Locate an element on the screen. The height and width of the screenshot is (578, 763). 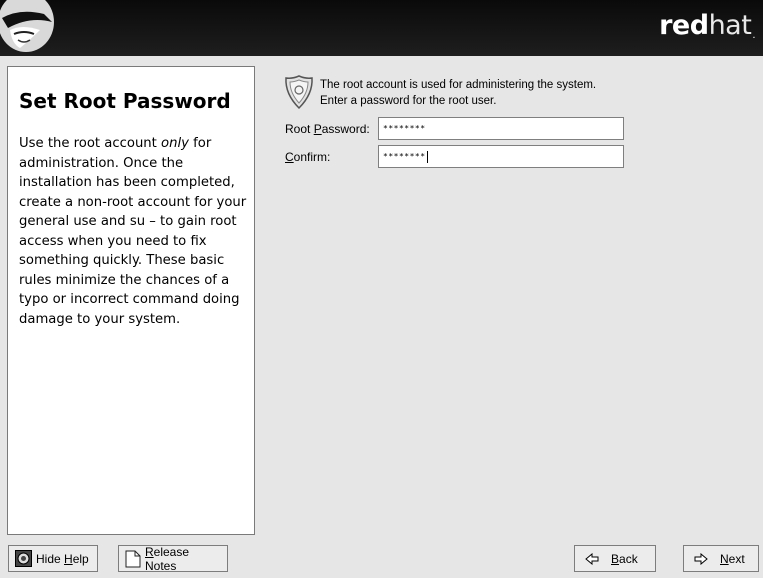
redhat-wordmark: redhat. is located at coordinates (707, 25).